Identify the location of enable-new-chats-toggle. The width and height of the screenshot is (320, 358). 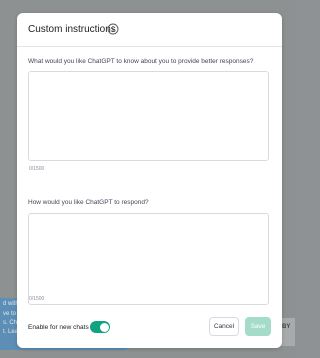
(100, 327).